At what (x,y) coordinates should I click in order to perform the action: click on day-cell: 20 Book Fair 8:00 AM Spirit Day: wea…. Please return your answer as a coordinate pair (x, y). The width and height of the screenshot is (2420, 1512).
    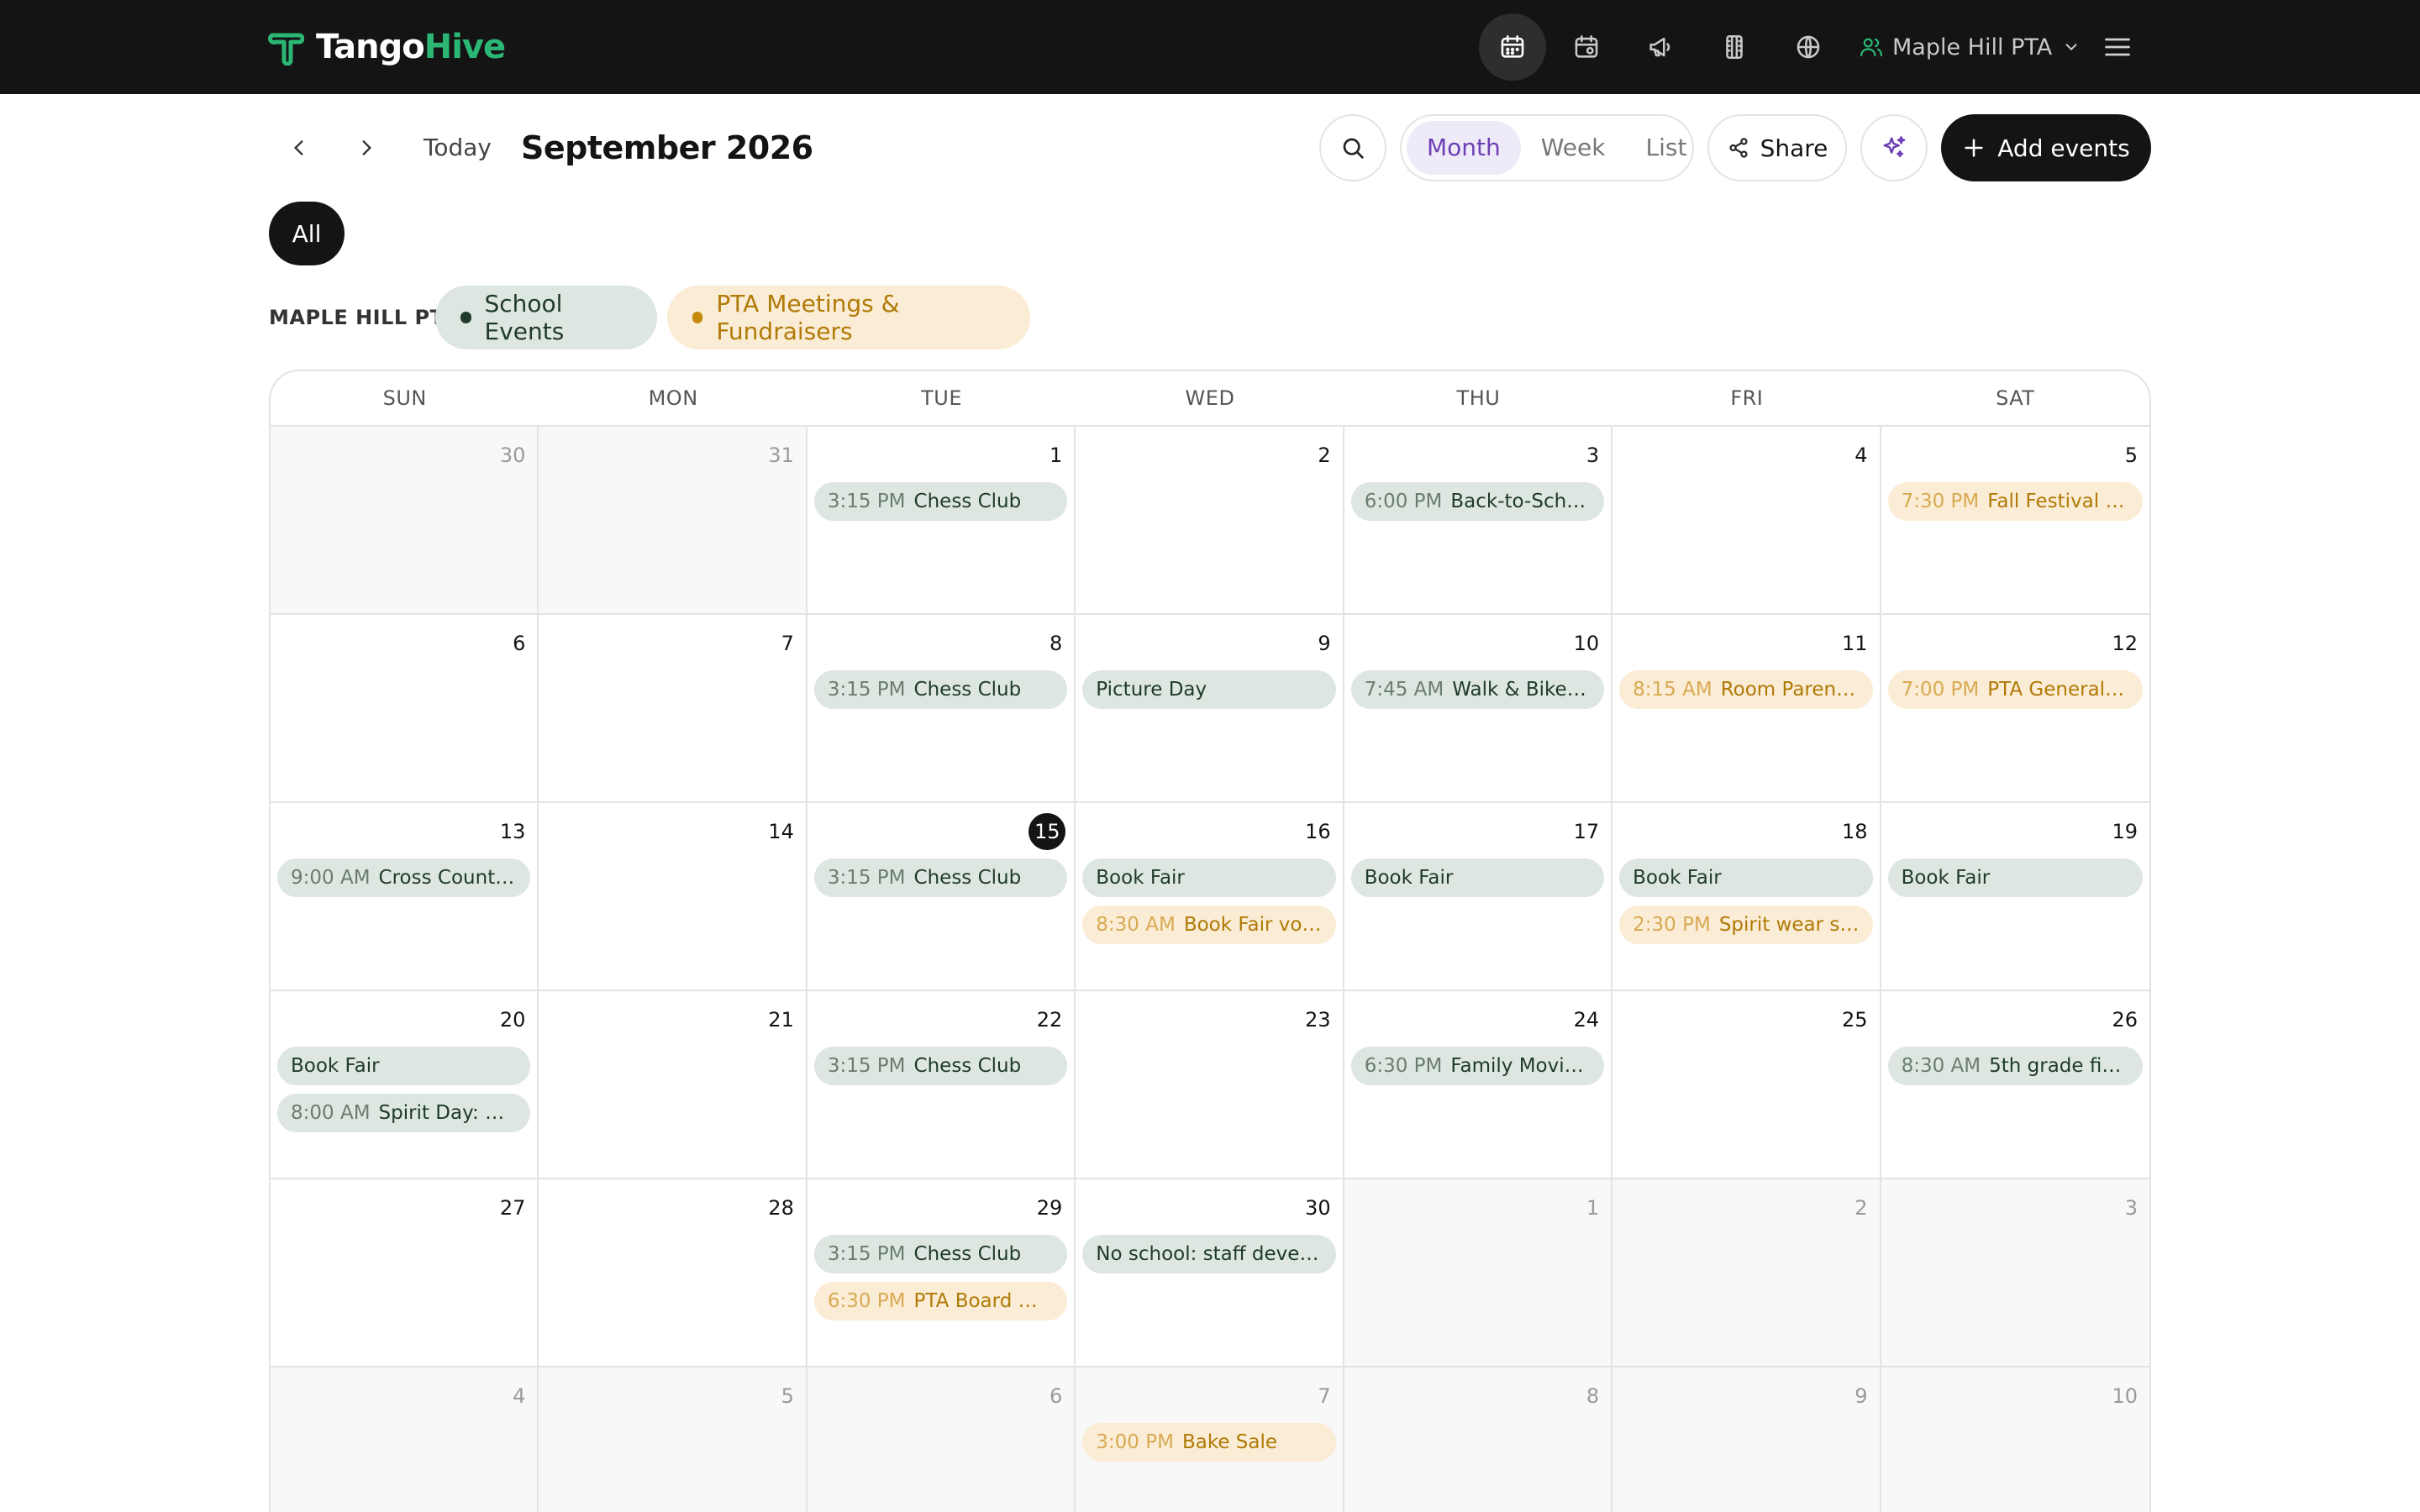
    Looking at the image, I should click on (405, 1085).